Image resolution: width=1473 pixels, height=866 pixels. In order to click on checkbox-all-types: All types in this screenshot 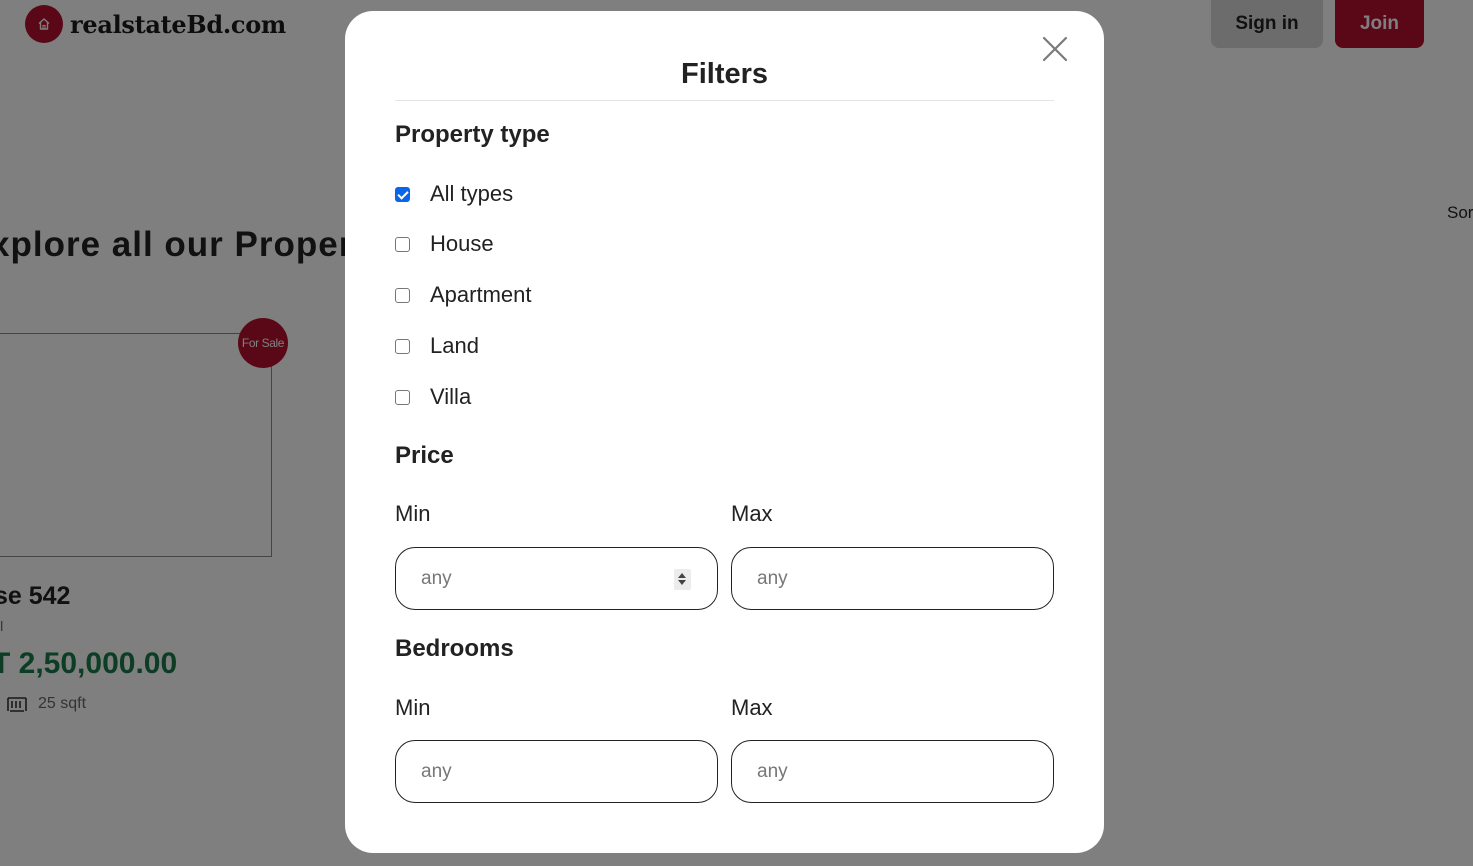, I will do `click(454, 194)`.